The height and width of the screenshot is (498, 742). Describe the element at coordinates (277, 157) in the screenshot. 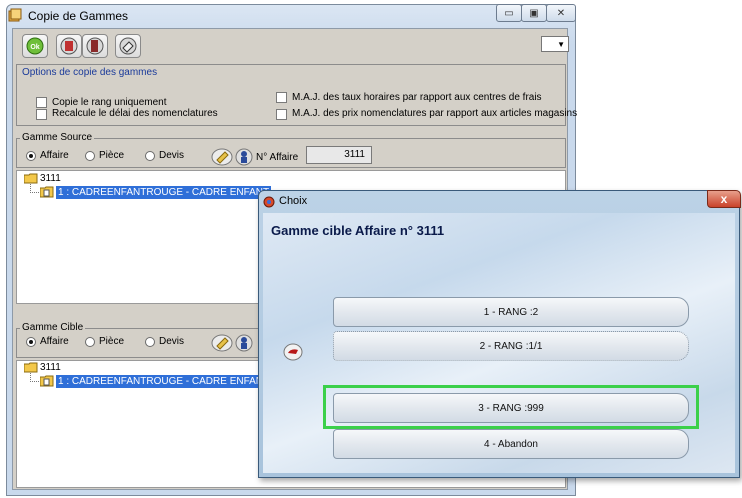

I see `label-num-affaire: N° Affaire` at that location.